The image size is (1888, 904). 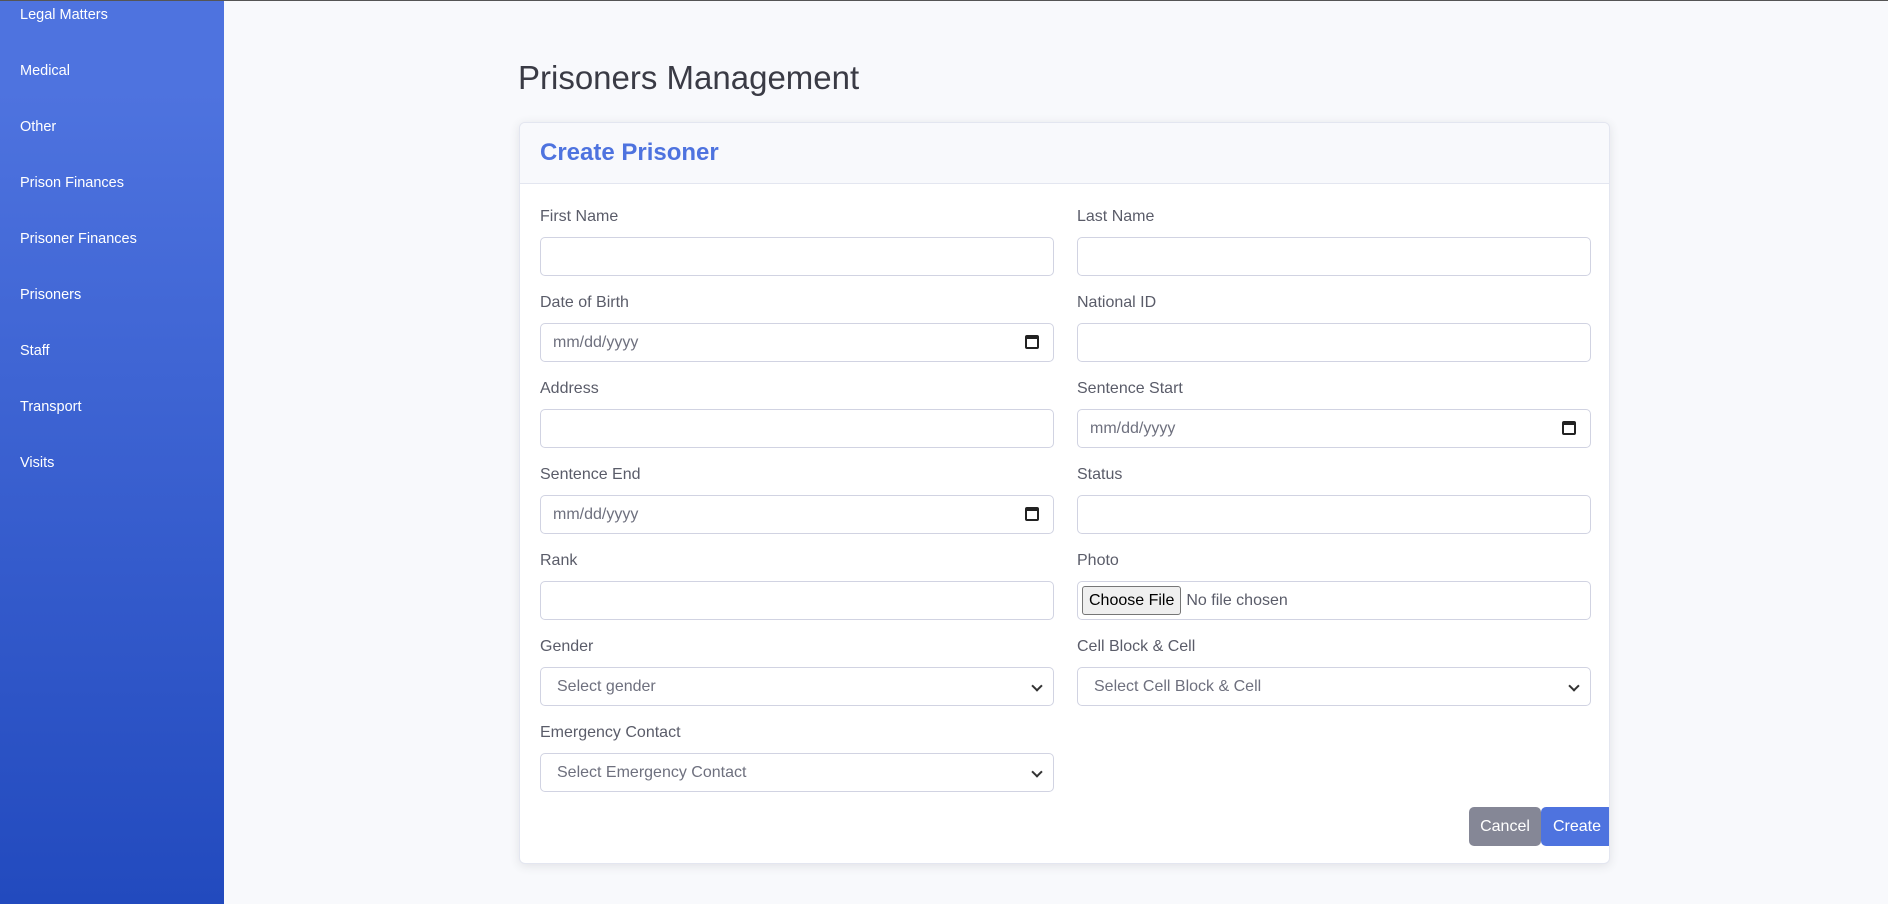 I want to click on emergency-contact-label: Emergency Contact, so click(x=610, y=732).